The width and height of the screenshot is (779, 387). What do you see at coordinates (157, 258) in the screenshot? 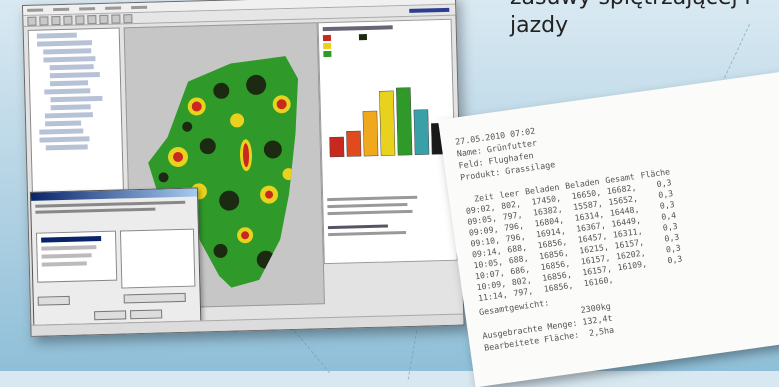
I see `values-list` at bounding box center [157, 258].